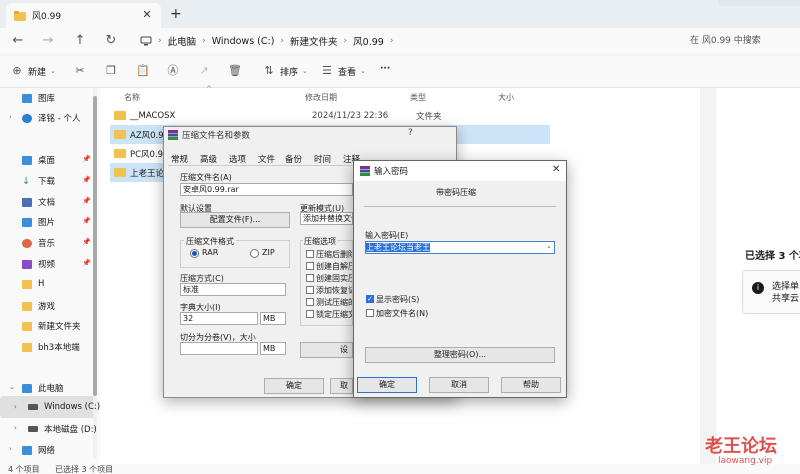 The width and height of the screenshot is (800, 474). Describe the element at coordinates (18, 41) in the screenshot. I see `back-arrow-icon: ←` at that location.